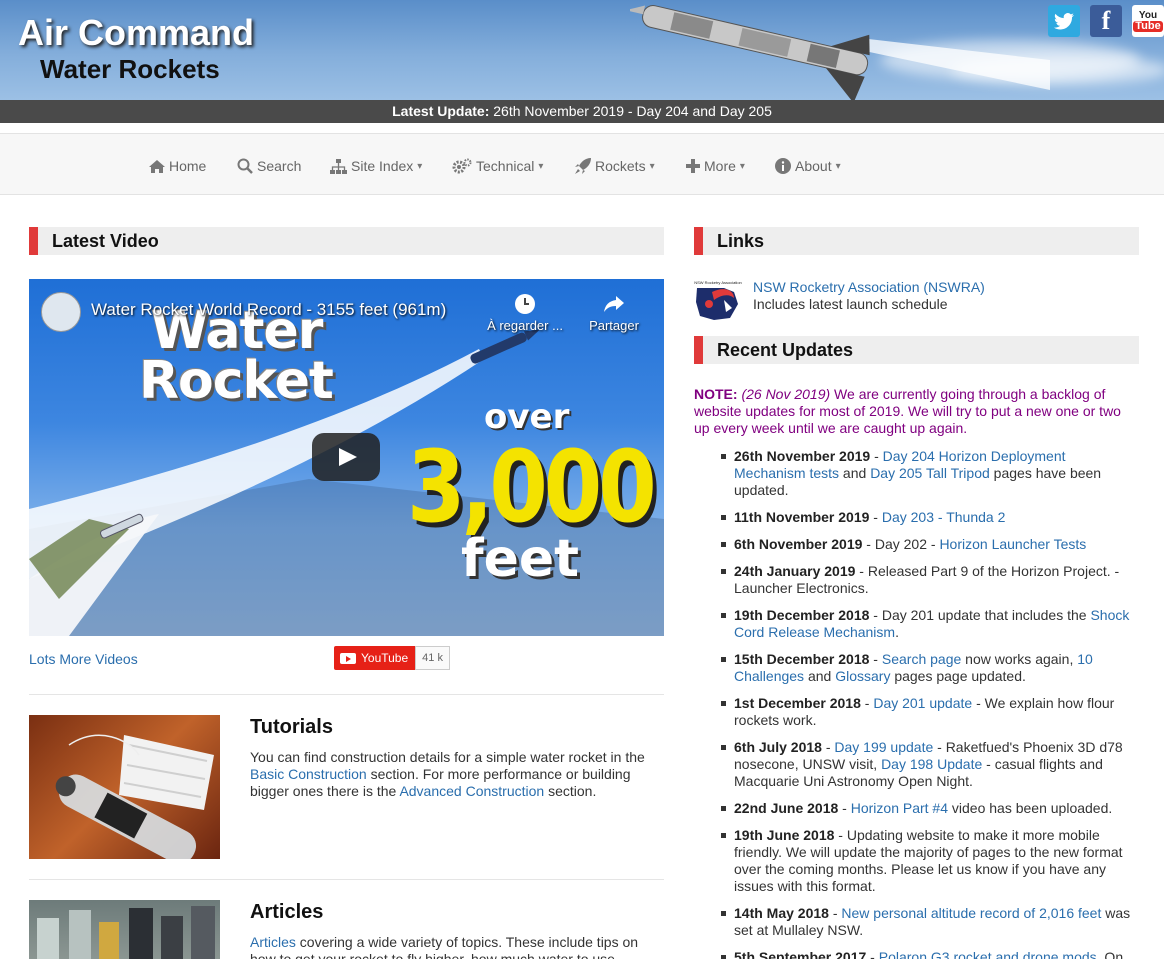  What do you see at coordinates (798, 544) in the screenshot?
I see `update-date: 6th November 2019` at bounding box center [798, 544].